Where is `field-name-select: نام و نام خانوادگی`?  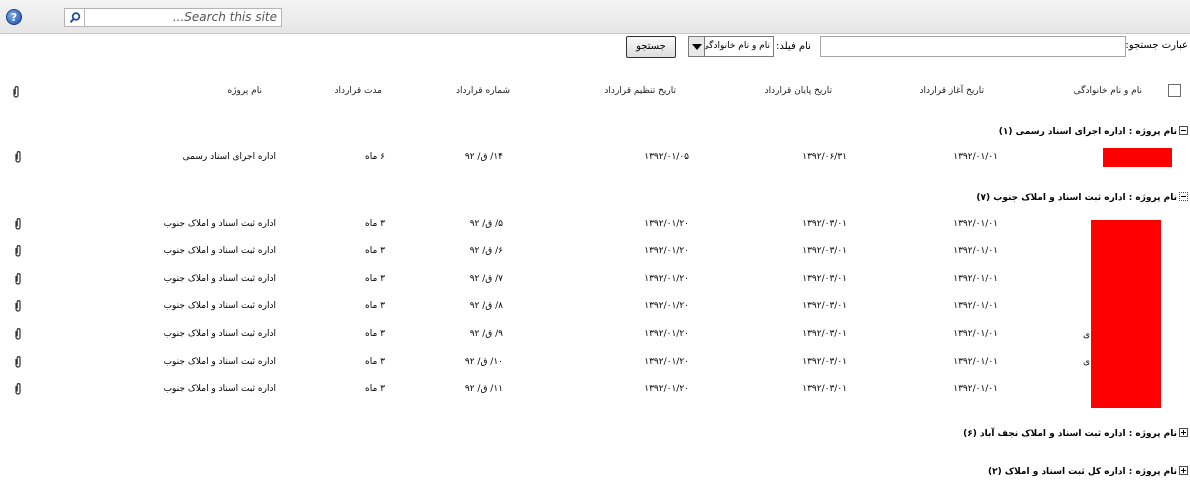 field-name-select: نام و نام خانوادگی is located at coordinates (731, 46).